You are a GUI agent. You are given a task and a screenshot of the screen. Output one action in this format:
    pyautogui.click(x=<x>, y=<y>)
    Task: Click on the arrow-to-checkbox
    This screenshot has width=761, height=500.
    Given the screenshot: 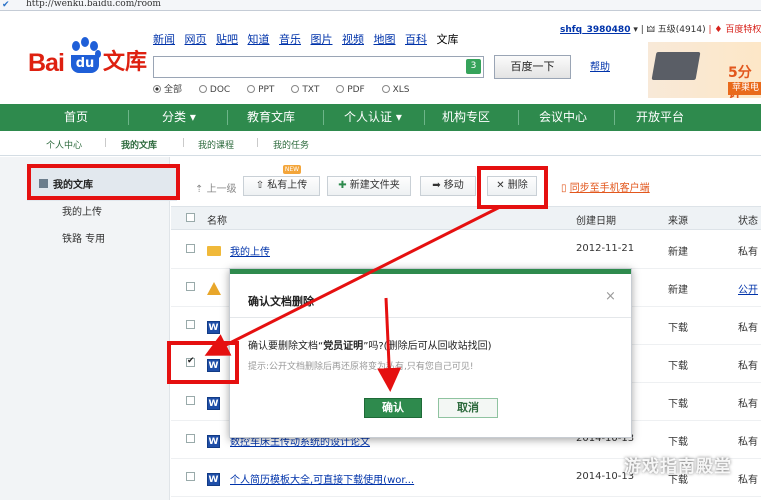 What is the action you would take?
    pyautogui.click(x=352, y=280)
    